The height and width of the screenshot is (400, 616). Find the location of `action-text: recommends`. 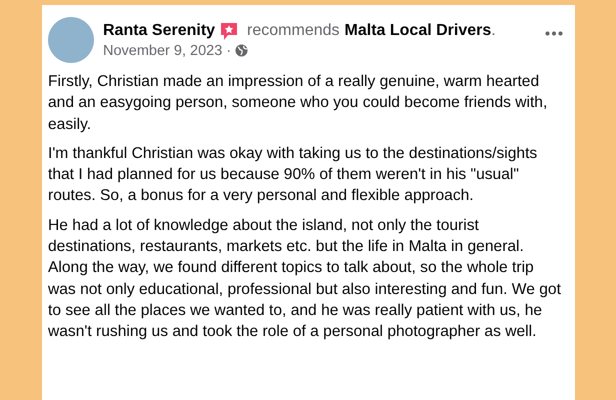

action-text: recommends is located at coordinates (293, 31).